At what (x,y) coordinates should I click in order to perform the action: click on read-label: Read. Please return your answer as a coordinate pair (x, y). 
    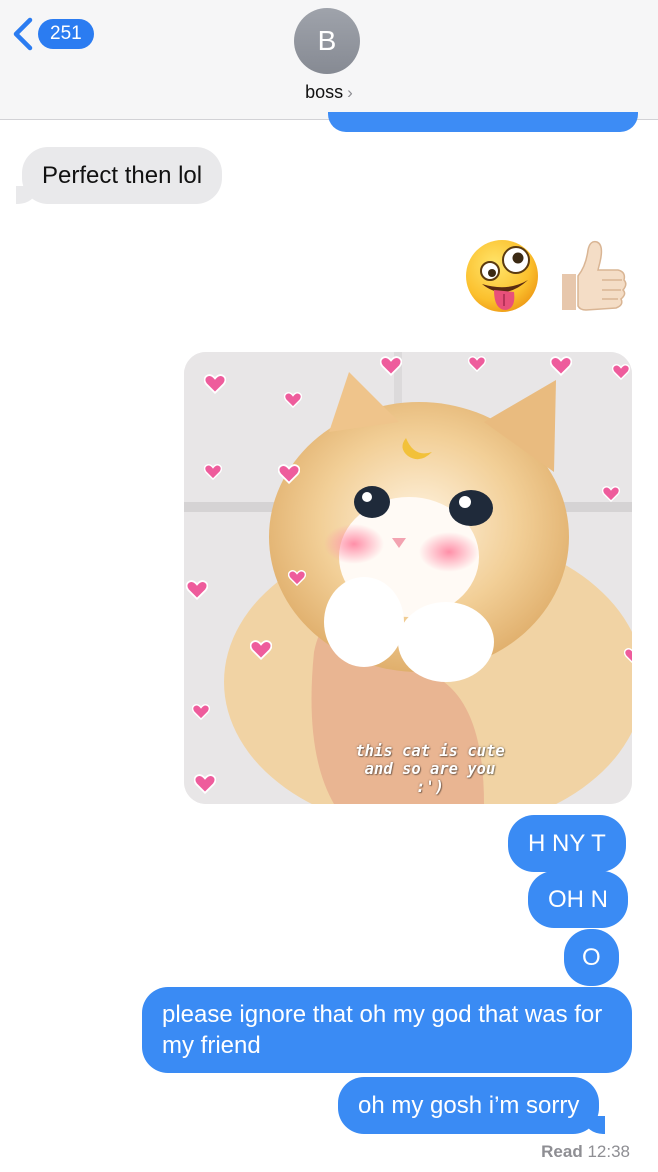
    Looking at the image, I should click on (562, 1151).